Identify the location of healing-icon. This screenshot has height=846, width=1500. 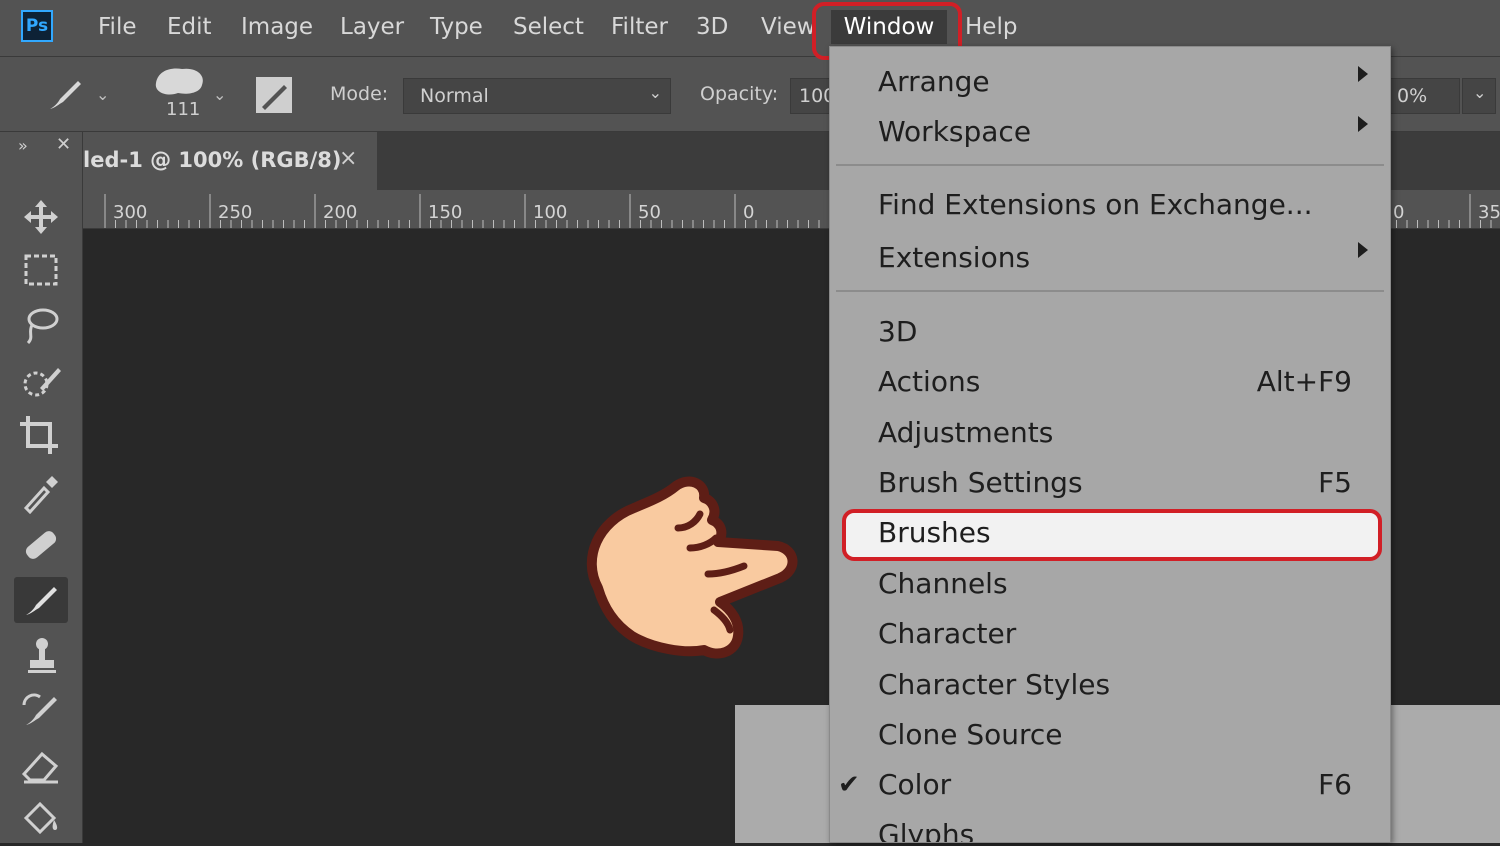
(41, 545).